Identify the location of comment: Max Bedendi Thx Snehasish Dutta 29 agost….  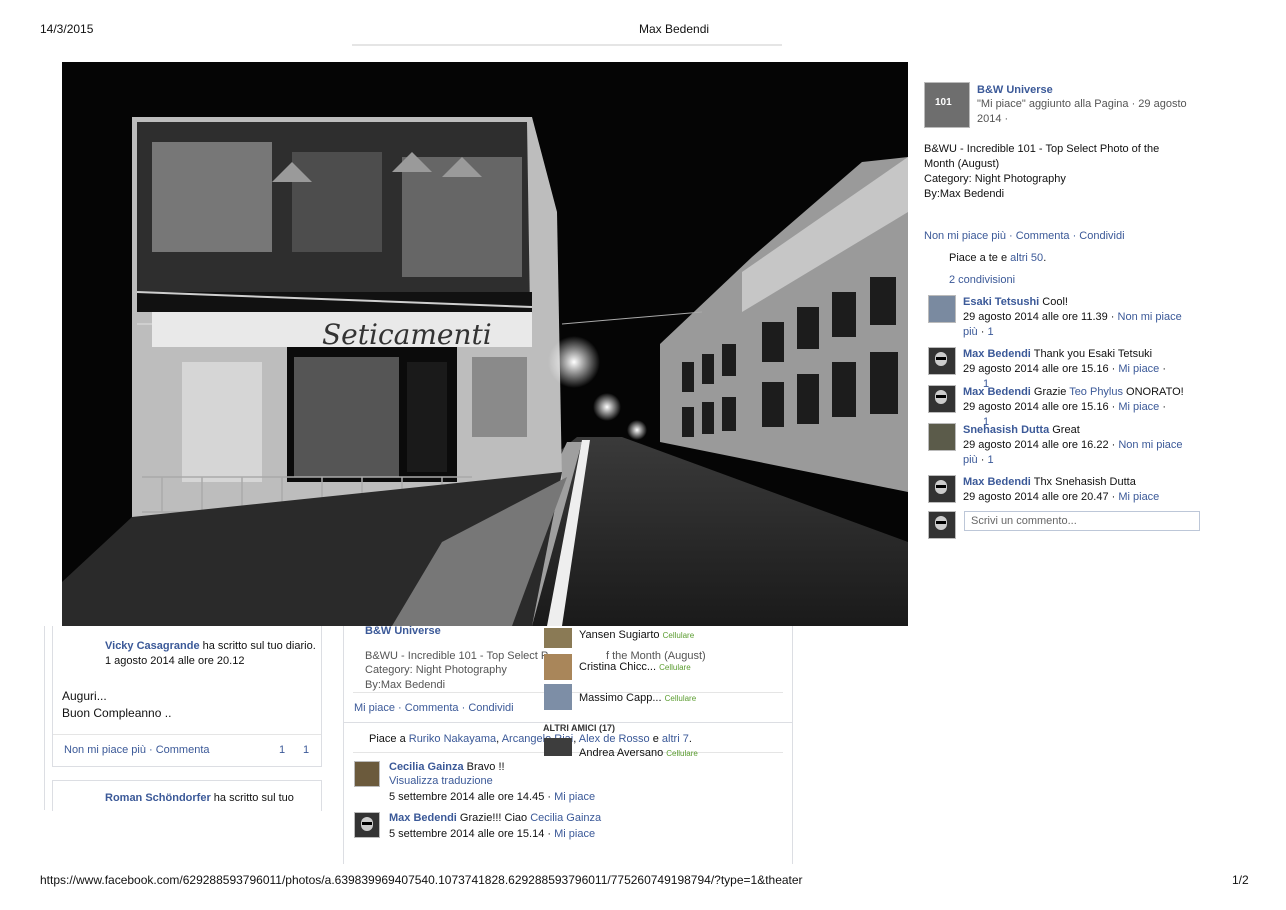
(1078, 490).